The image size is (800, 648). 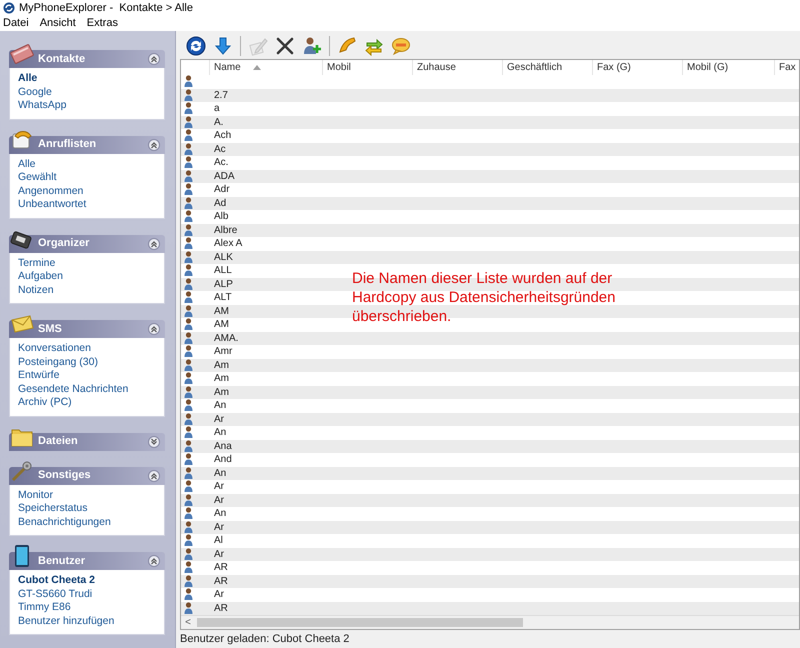 I want to click on toolbar-button, so click(x=196, y=46).